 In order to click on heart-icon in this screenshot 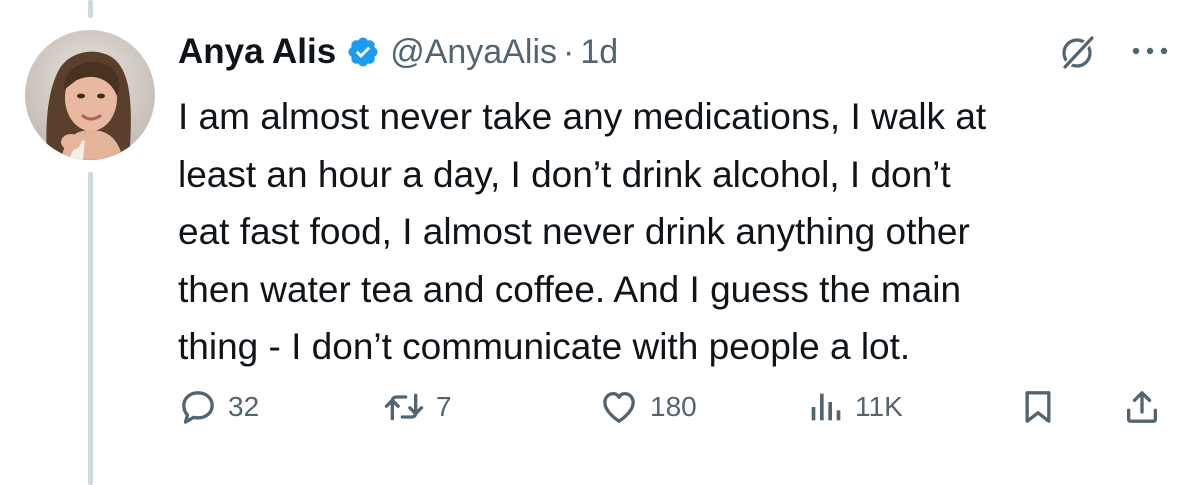, I will do `click(619, 407)`.